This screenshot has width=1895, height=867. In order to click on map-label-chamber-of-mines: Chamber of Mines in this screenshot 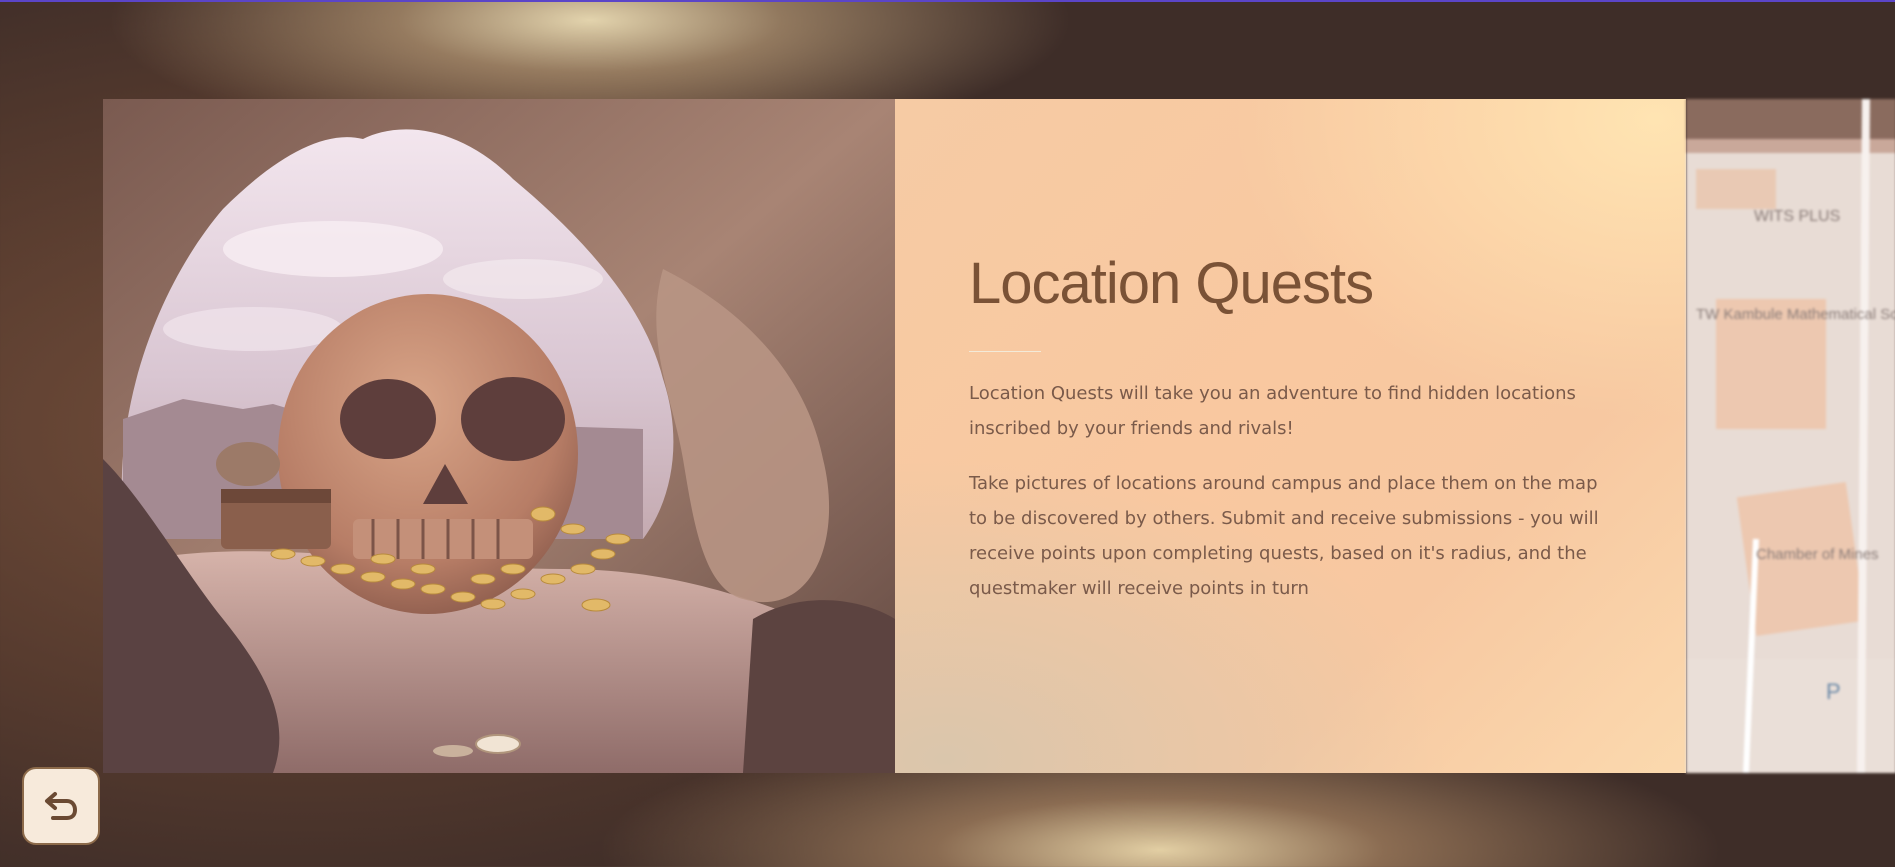, I will do `click(1817, 554)`.